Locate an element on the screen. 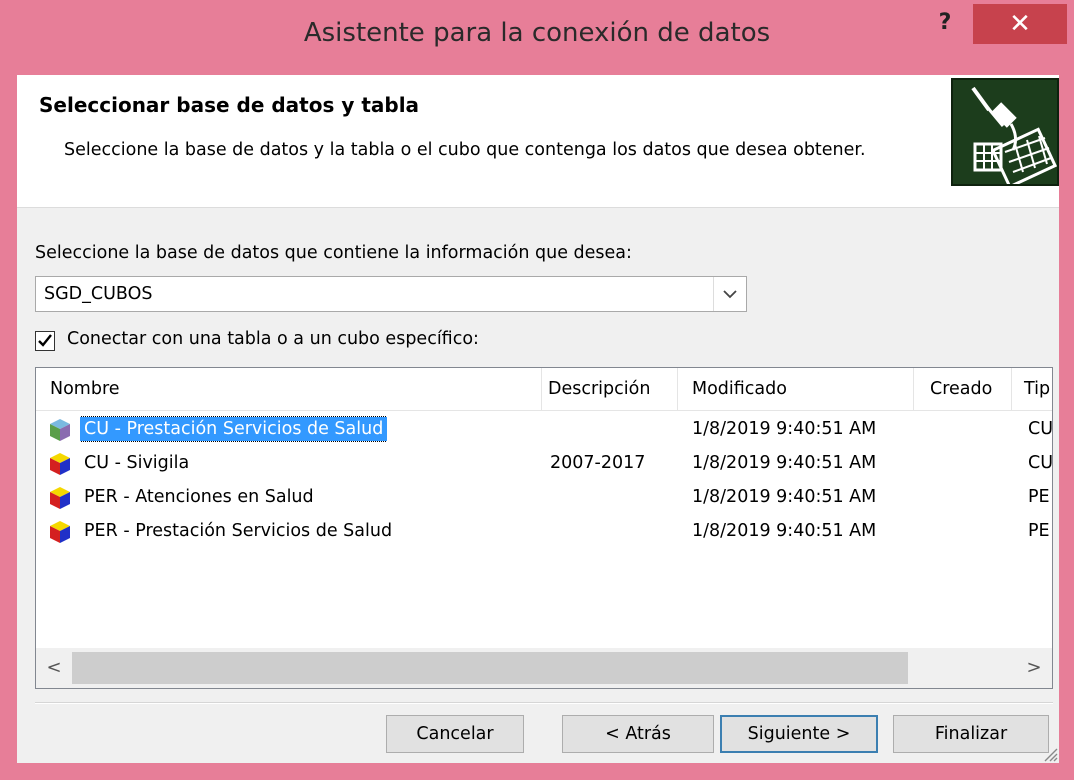 This screenshot has height=780, width=1074. scroll-left-arrow-icon: < is located at coordinates (54, 668).